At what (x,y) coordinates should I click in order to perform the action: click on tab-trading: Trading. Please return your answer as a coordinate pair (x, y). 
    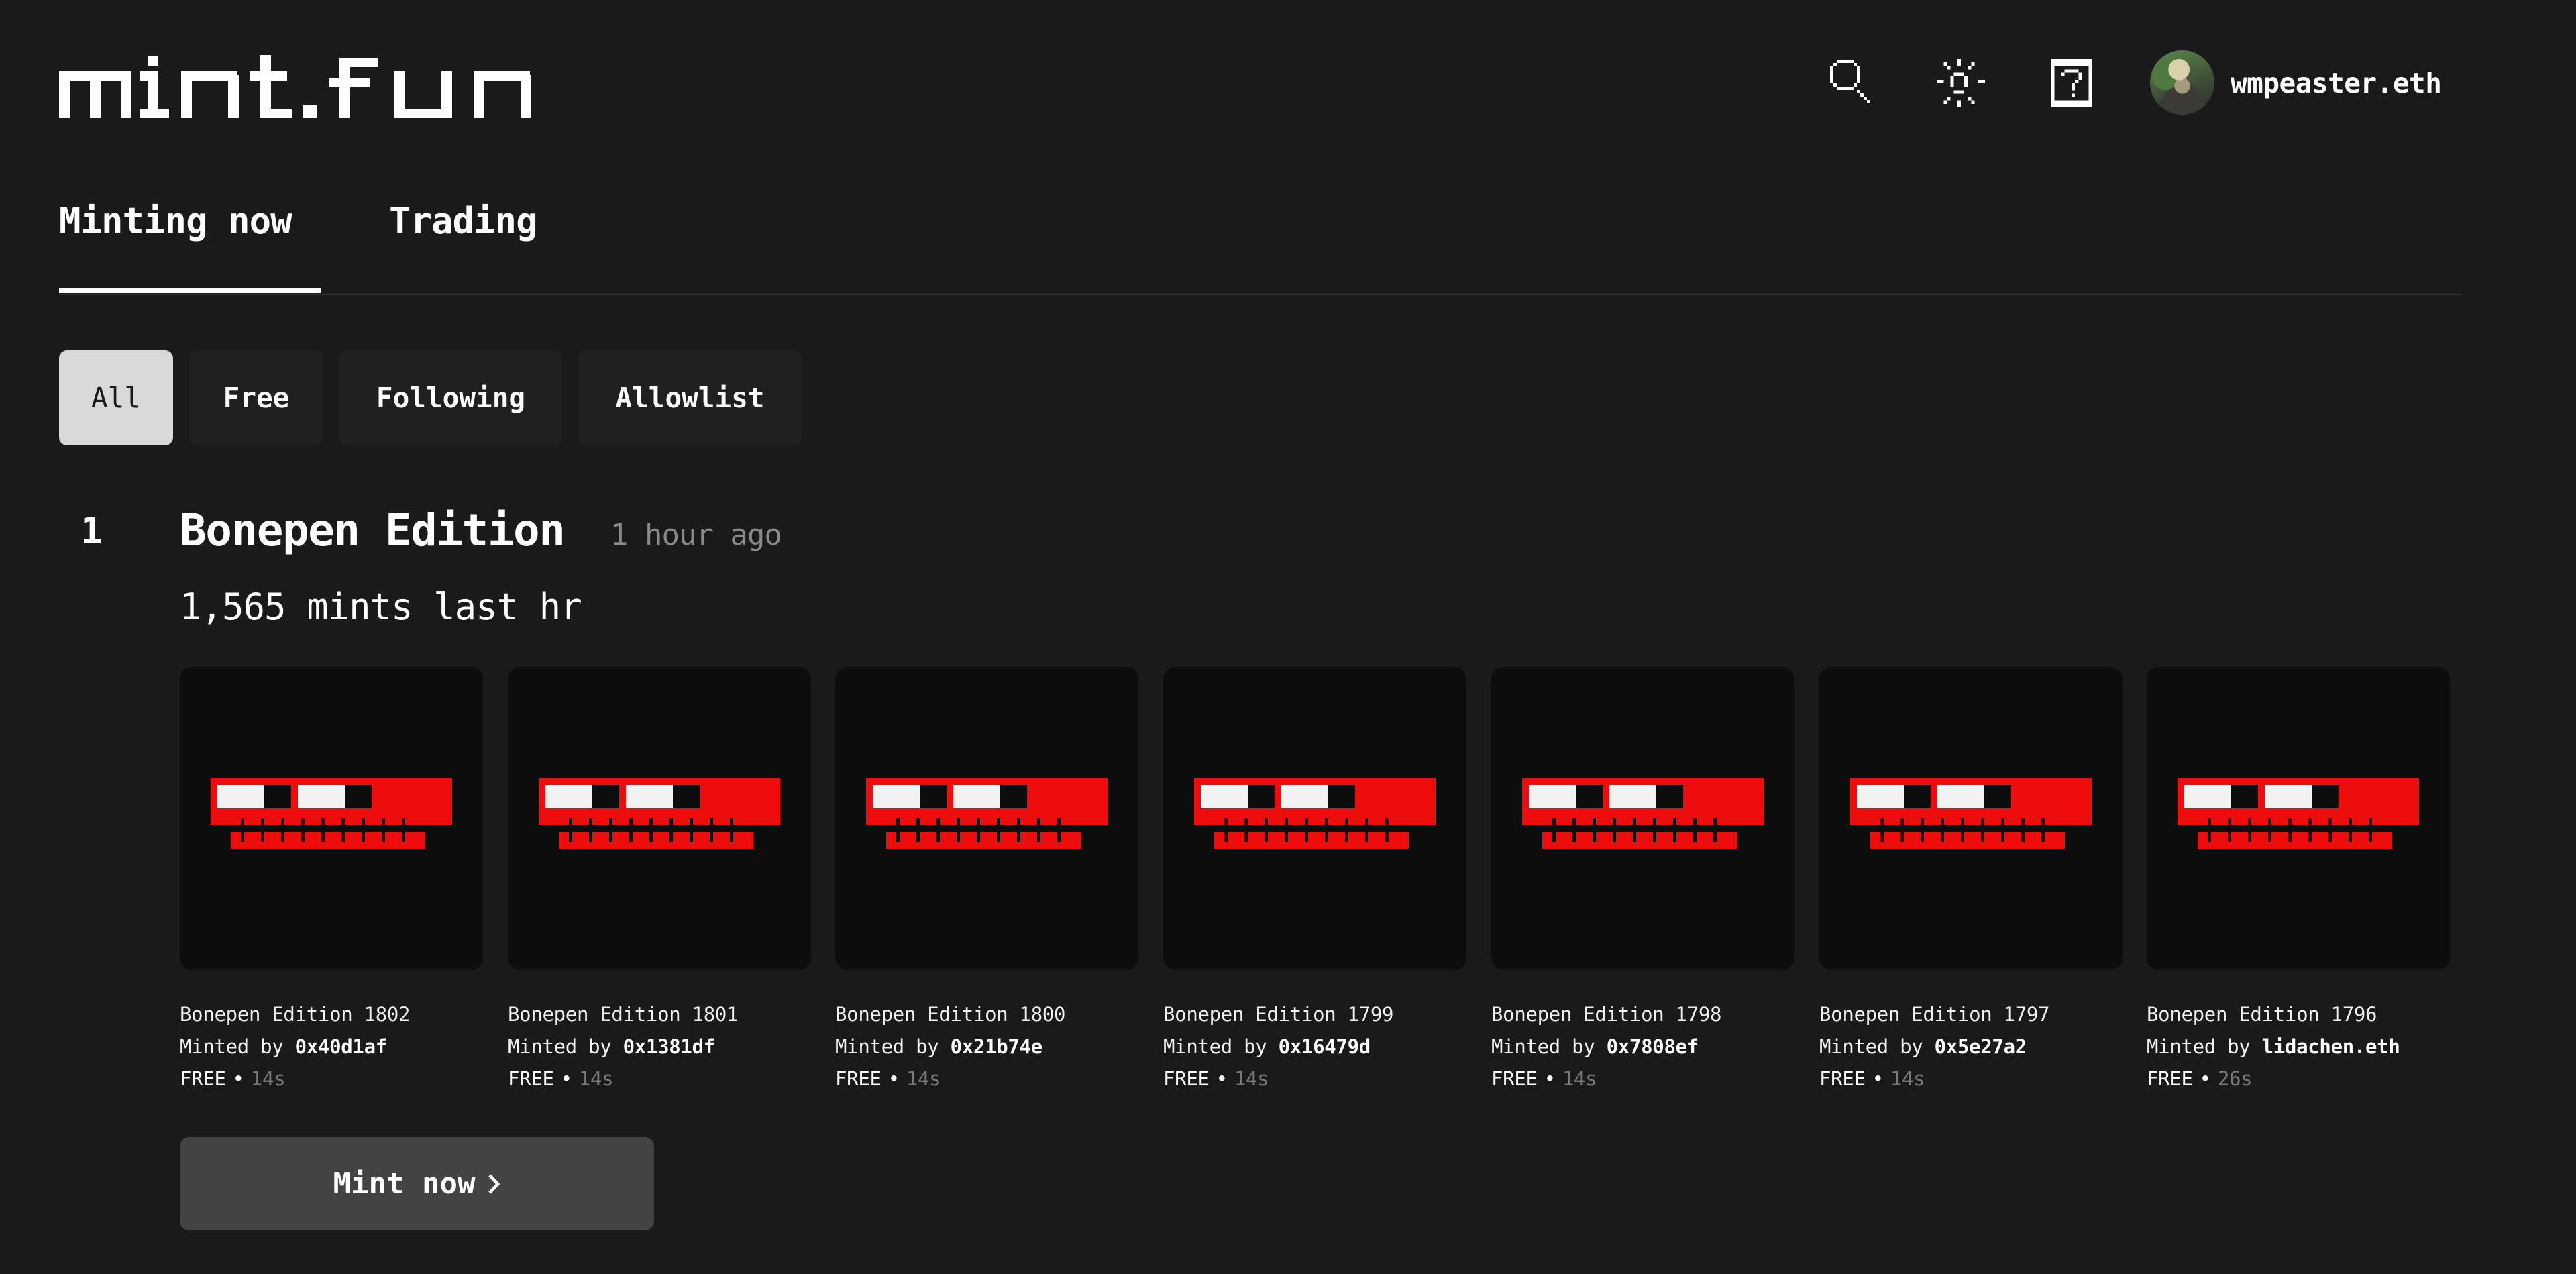
    Looking at the image, I should click on (463, 221).